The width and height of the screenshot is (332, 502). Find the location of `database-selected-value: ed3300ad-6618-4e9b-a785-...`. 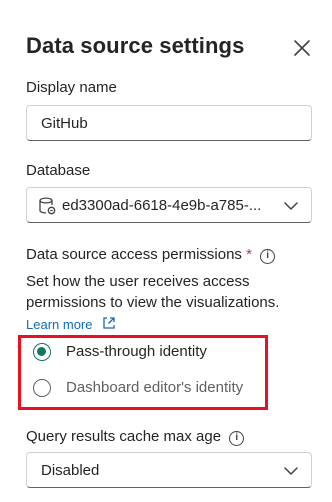

database-selected-value: ed3300ad-6618-4e9b-a785-... is located at coordinates (162, 205).